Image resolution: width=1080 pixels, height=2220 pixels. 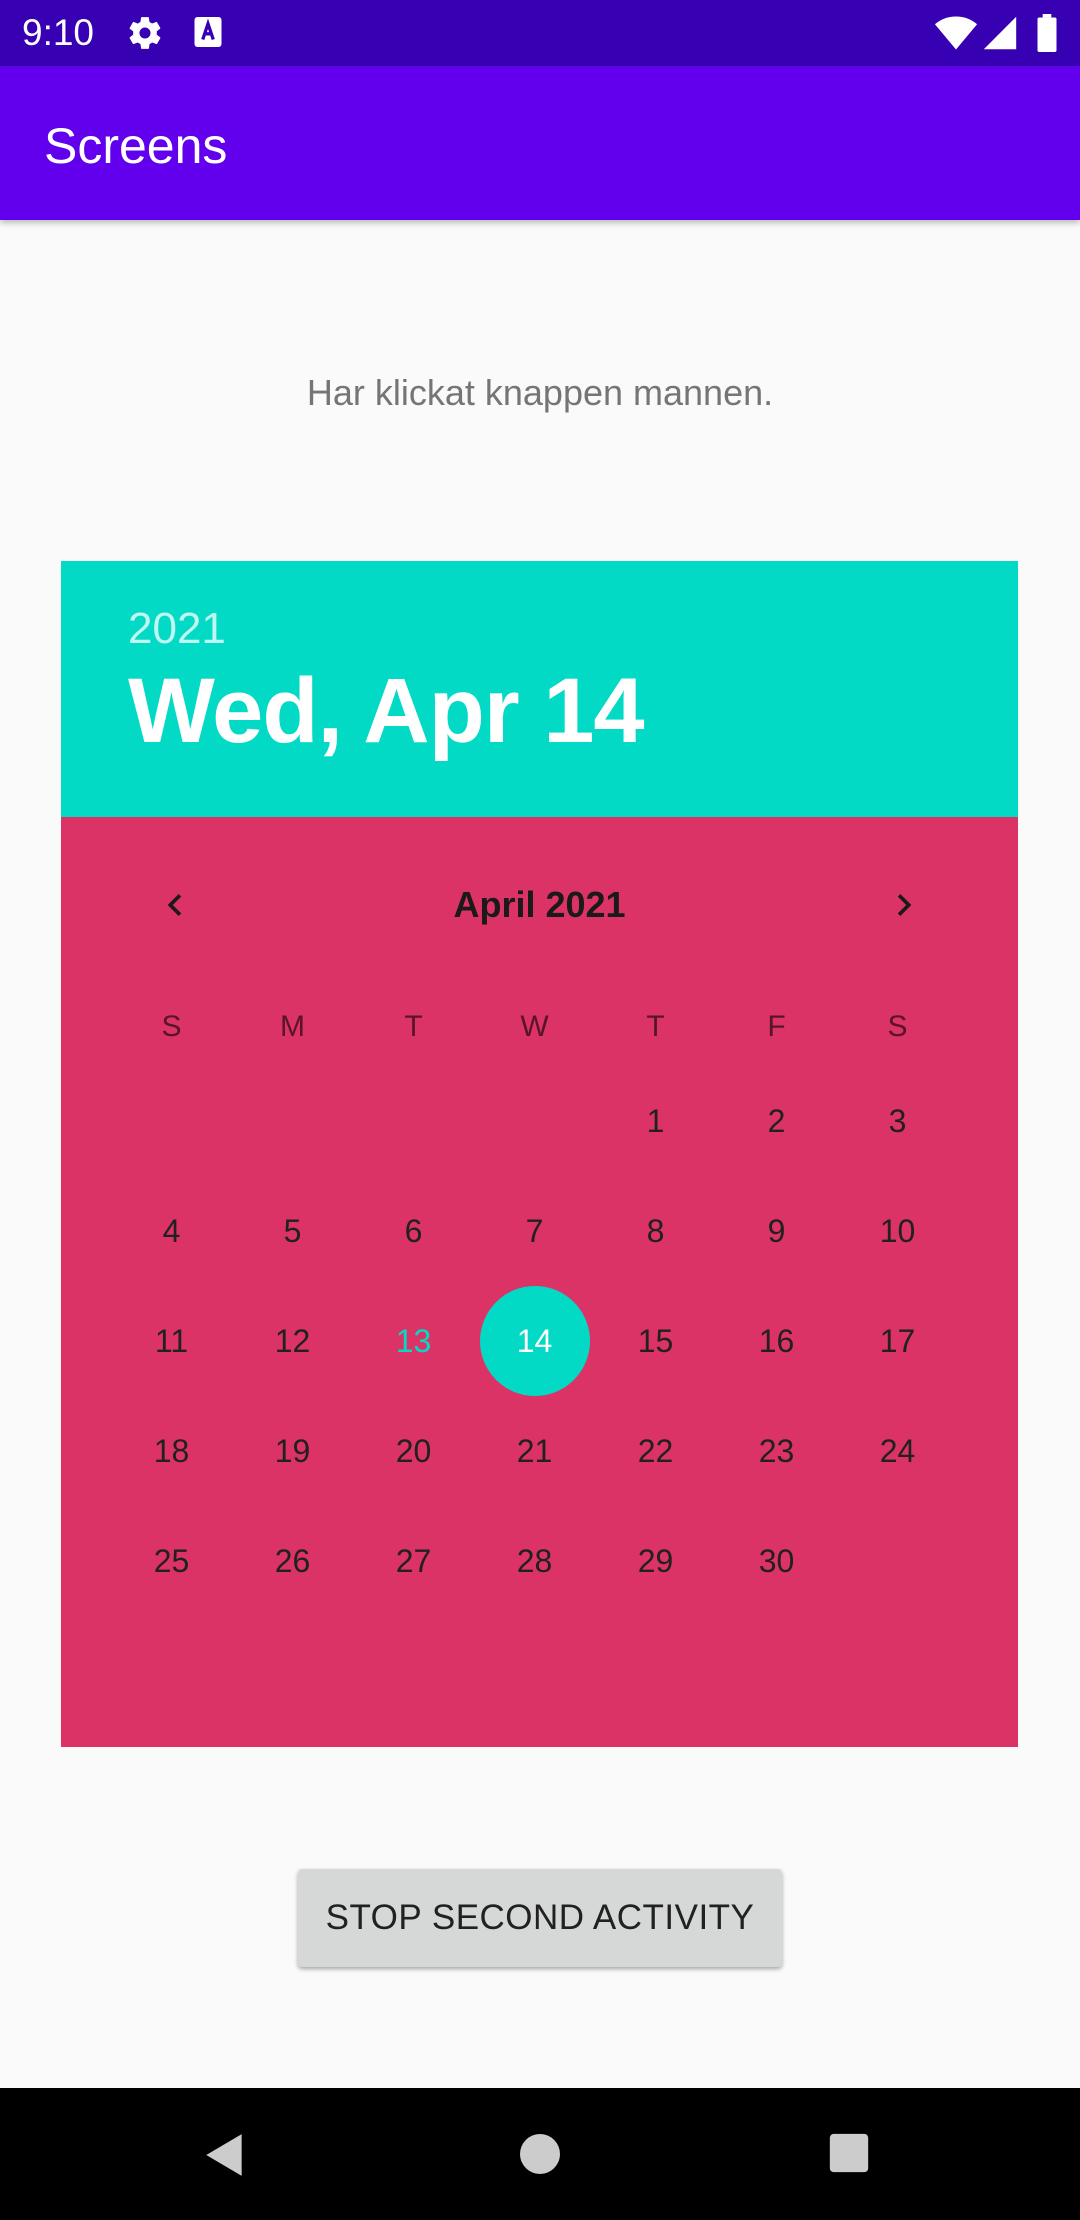 I want to click on day-cell-26: 26, so click(x=292, y=1561).